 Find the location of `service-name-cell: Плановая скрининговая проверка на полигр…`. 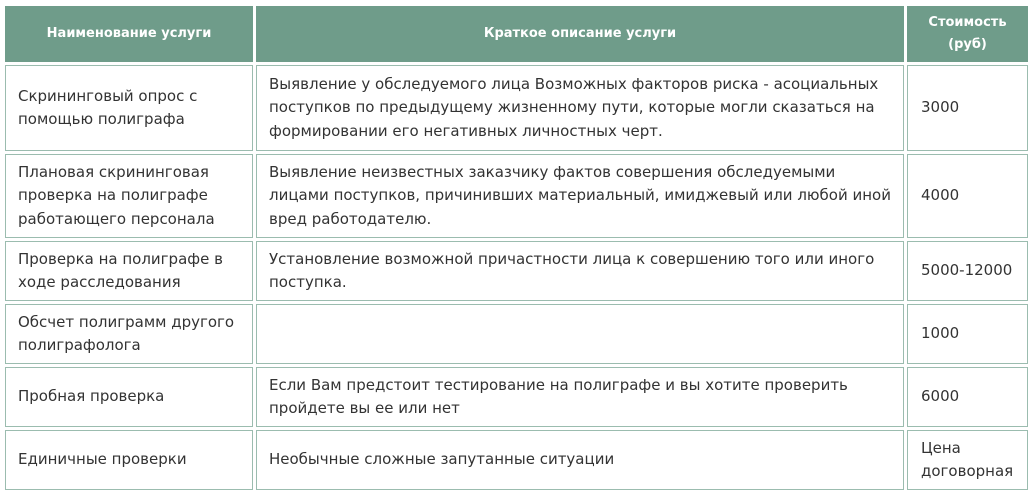

service-name-cell: Плановая скрининговая проверка на полигр… is located at coordinates (129, 196).